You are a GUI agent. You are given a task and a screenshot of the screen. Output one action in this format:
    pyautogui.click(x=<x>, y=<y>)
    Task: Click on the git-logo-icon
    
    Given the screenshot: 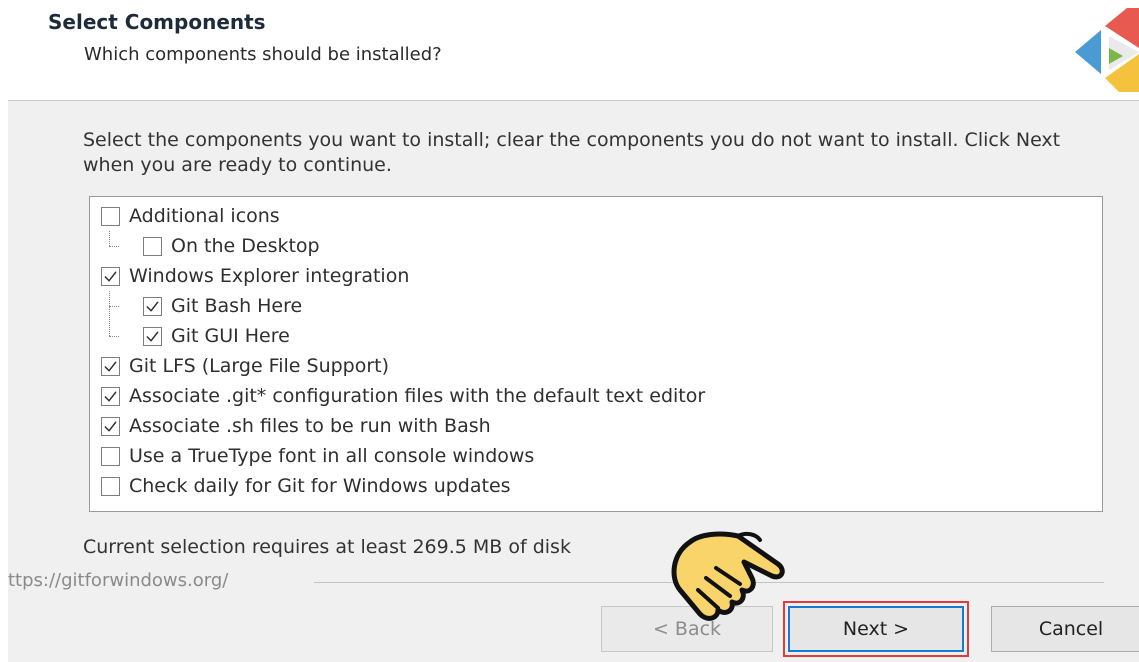 What is the action you would take?
    pyautogui.click(x=1107, y=50)
    